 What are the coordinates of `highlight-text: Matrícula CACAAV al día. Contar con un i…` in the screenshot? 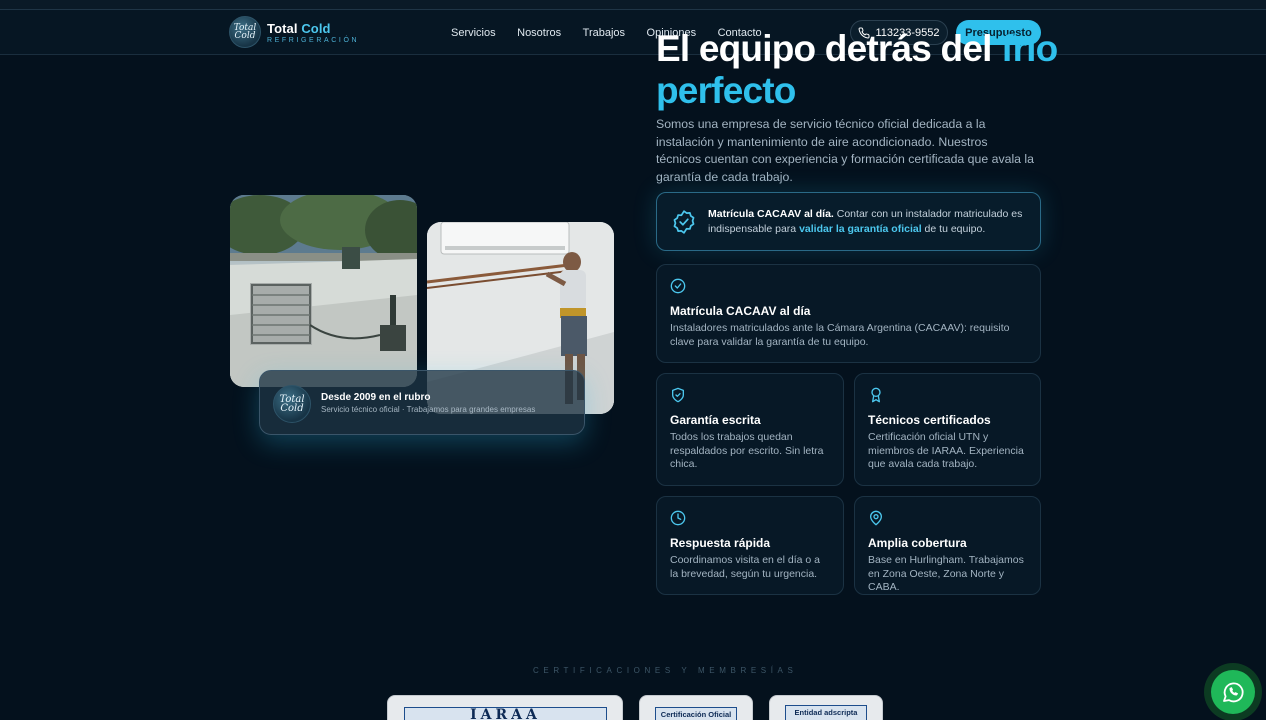 It's located at (868, 222).